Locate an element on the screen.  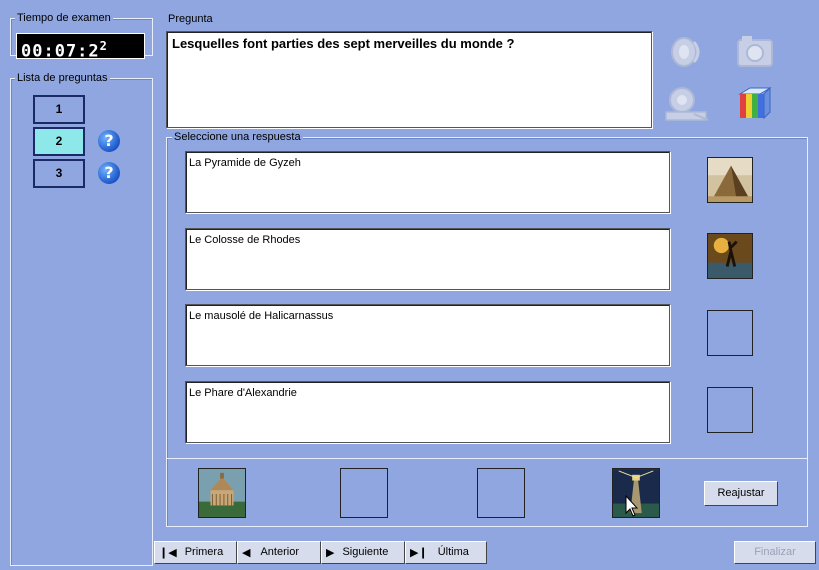
exam-timer: 00:07:22 is located at coordinates (80, 47).